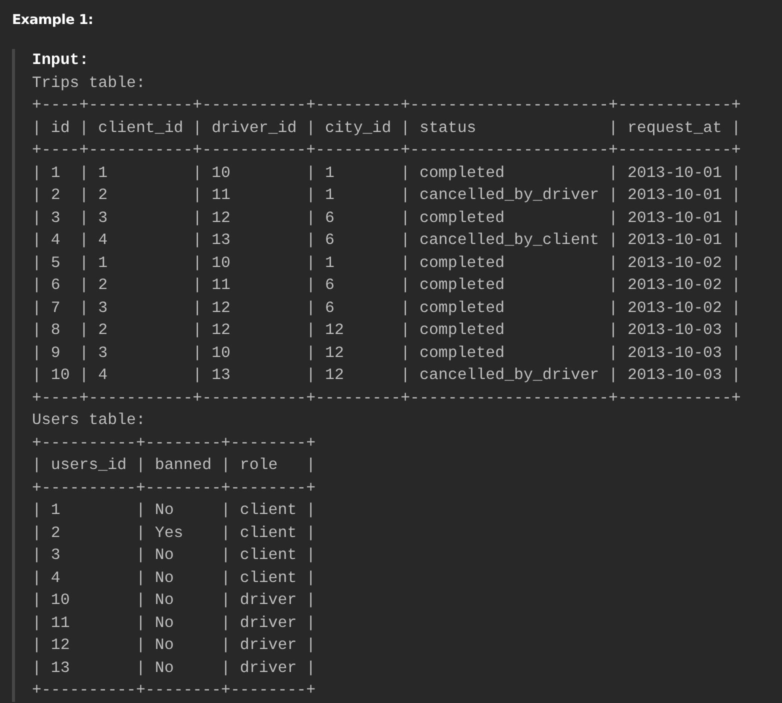 Image resolution: width=782 pixels, height=703 pixels. What do you see at coordinates (174, 533) in the screenshot?
I see `table-text-line: | 2 | Yes | client |` at bounding box center [174, 533].